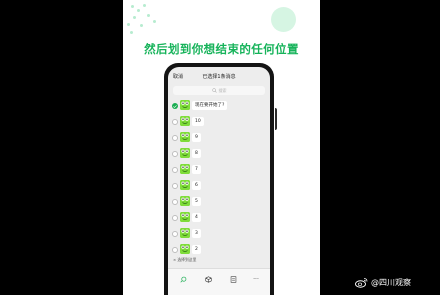 This screenshot has height=295, width=440. I want to click on decor-circle, so click(283, 19).